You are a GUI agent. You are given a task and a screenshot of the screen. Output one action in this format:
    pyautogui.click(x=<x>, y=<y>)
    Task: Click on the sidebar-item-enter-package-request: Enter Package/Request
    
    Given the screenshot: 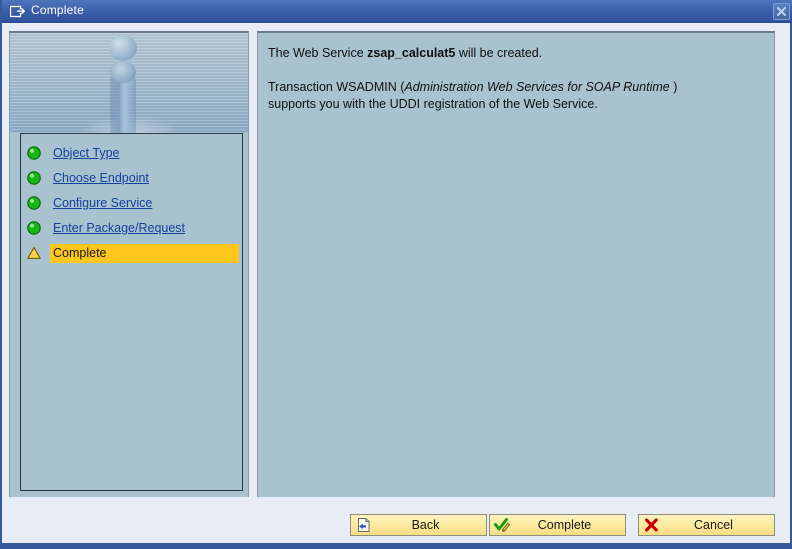 What is the action you would take?
    pyautogui.click(x=131, y=228)
    